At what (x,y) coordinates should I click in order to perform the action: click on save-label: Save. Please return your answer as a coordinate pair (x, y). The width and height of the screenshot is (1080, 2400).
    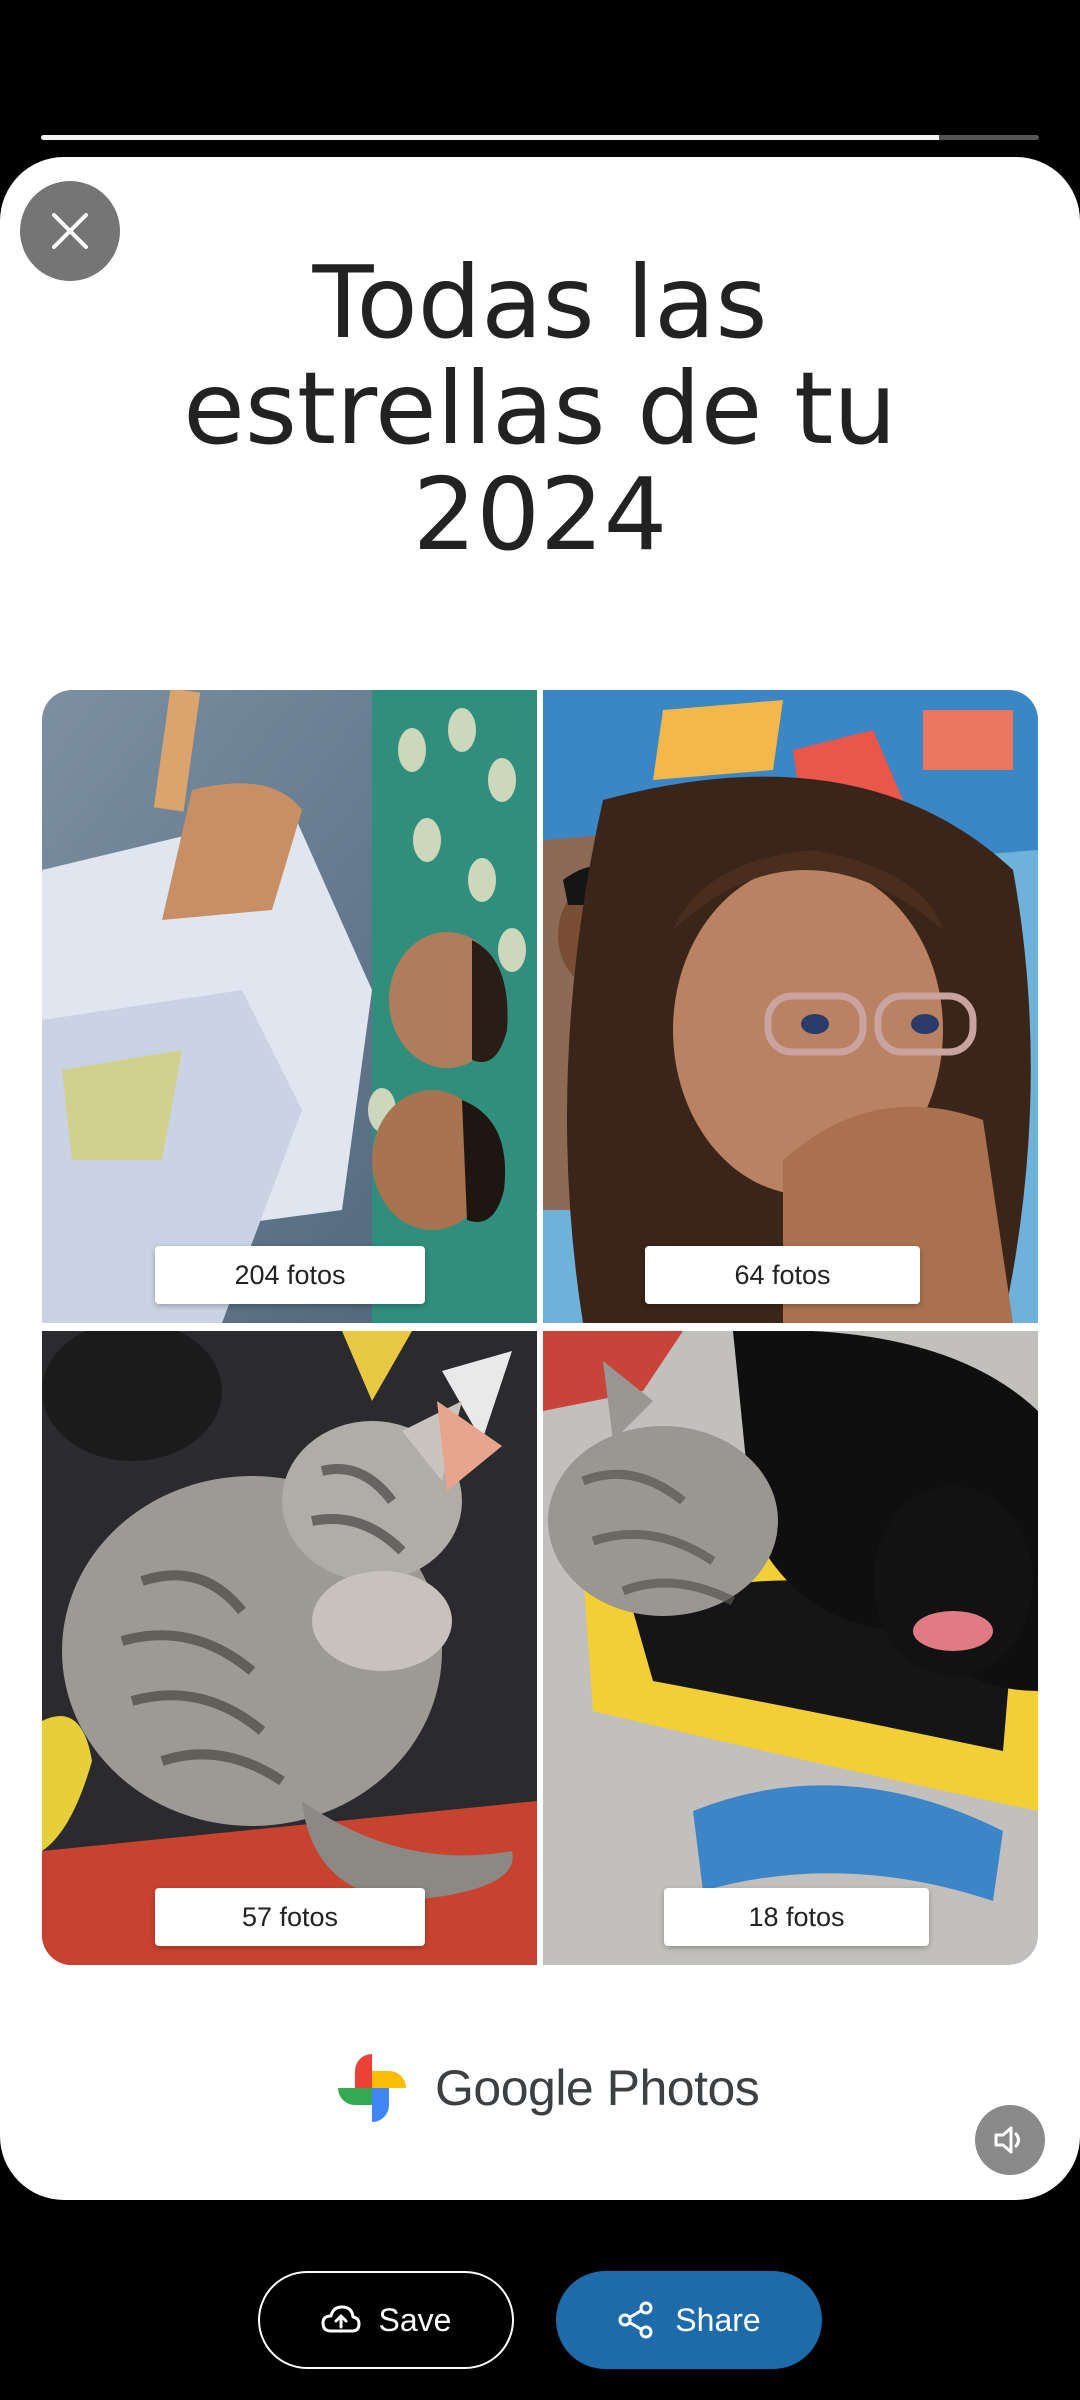
    Looking at the image, I should click on (415, 2319).